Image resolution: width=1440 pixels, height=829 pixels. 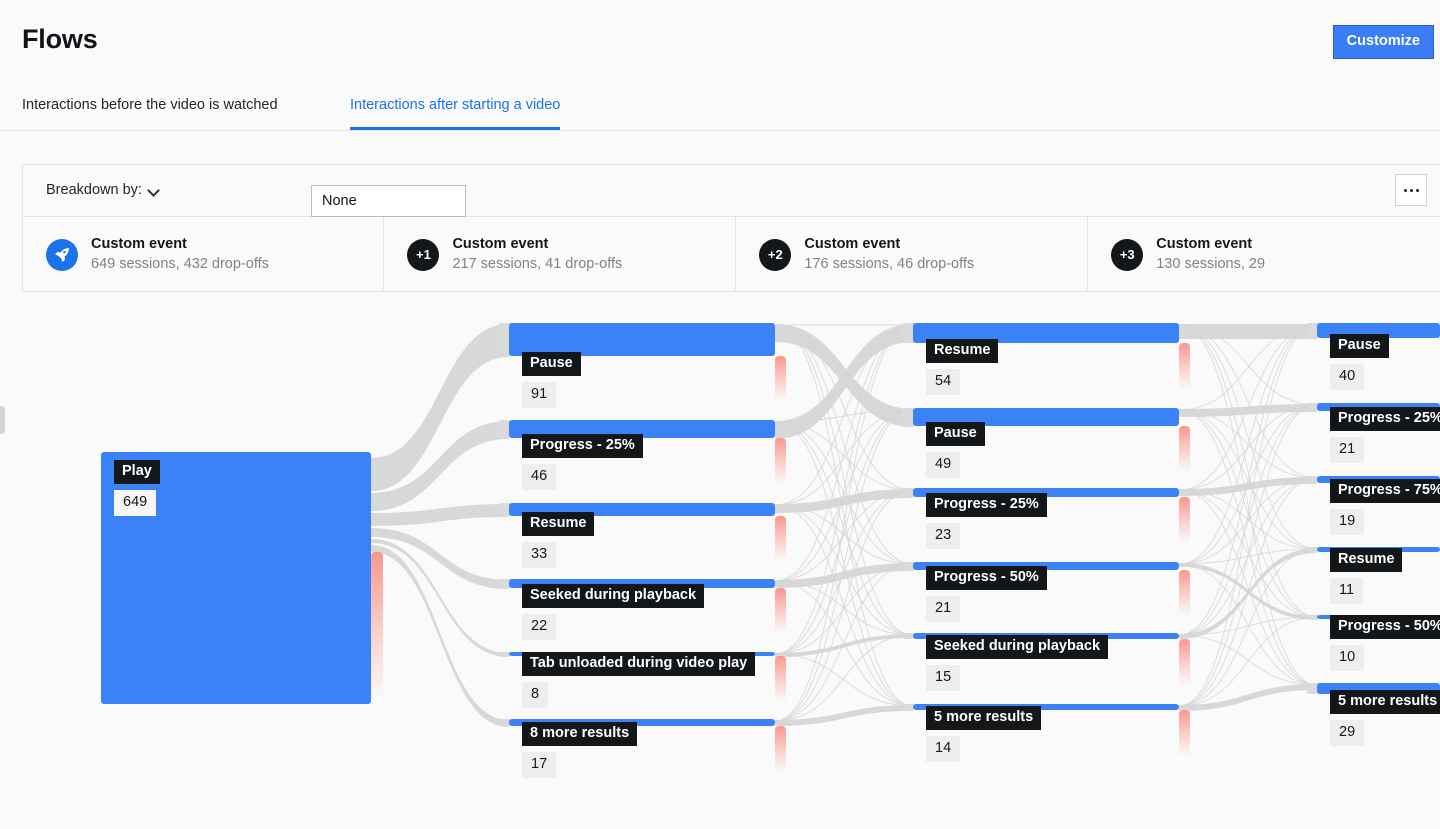 I want to click on rocket-icon, so click(x=62, y=254).